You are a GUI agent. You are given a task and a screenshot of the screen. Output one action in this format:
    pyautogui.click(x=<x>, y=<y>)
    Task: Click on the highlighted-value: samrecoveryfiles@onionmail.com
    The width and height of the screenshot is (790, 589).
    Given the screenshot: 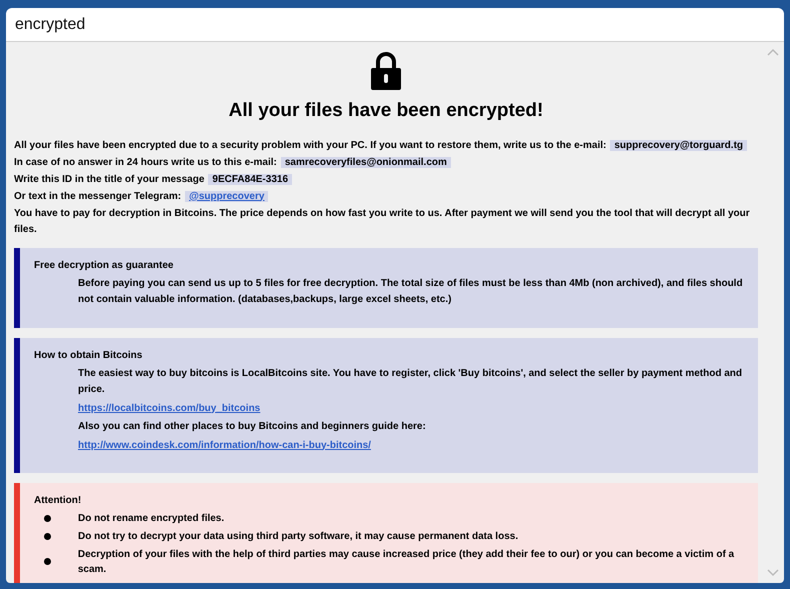 What is the action you would take?
    pyautogui.click(x=365, y=162)
    